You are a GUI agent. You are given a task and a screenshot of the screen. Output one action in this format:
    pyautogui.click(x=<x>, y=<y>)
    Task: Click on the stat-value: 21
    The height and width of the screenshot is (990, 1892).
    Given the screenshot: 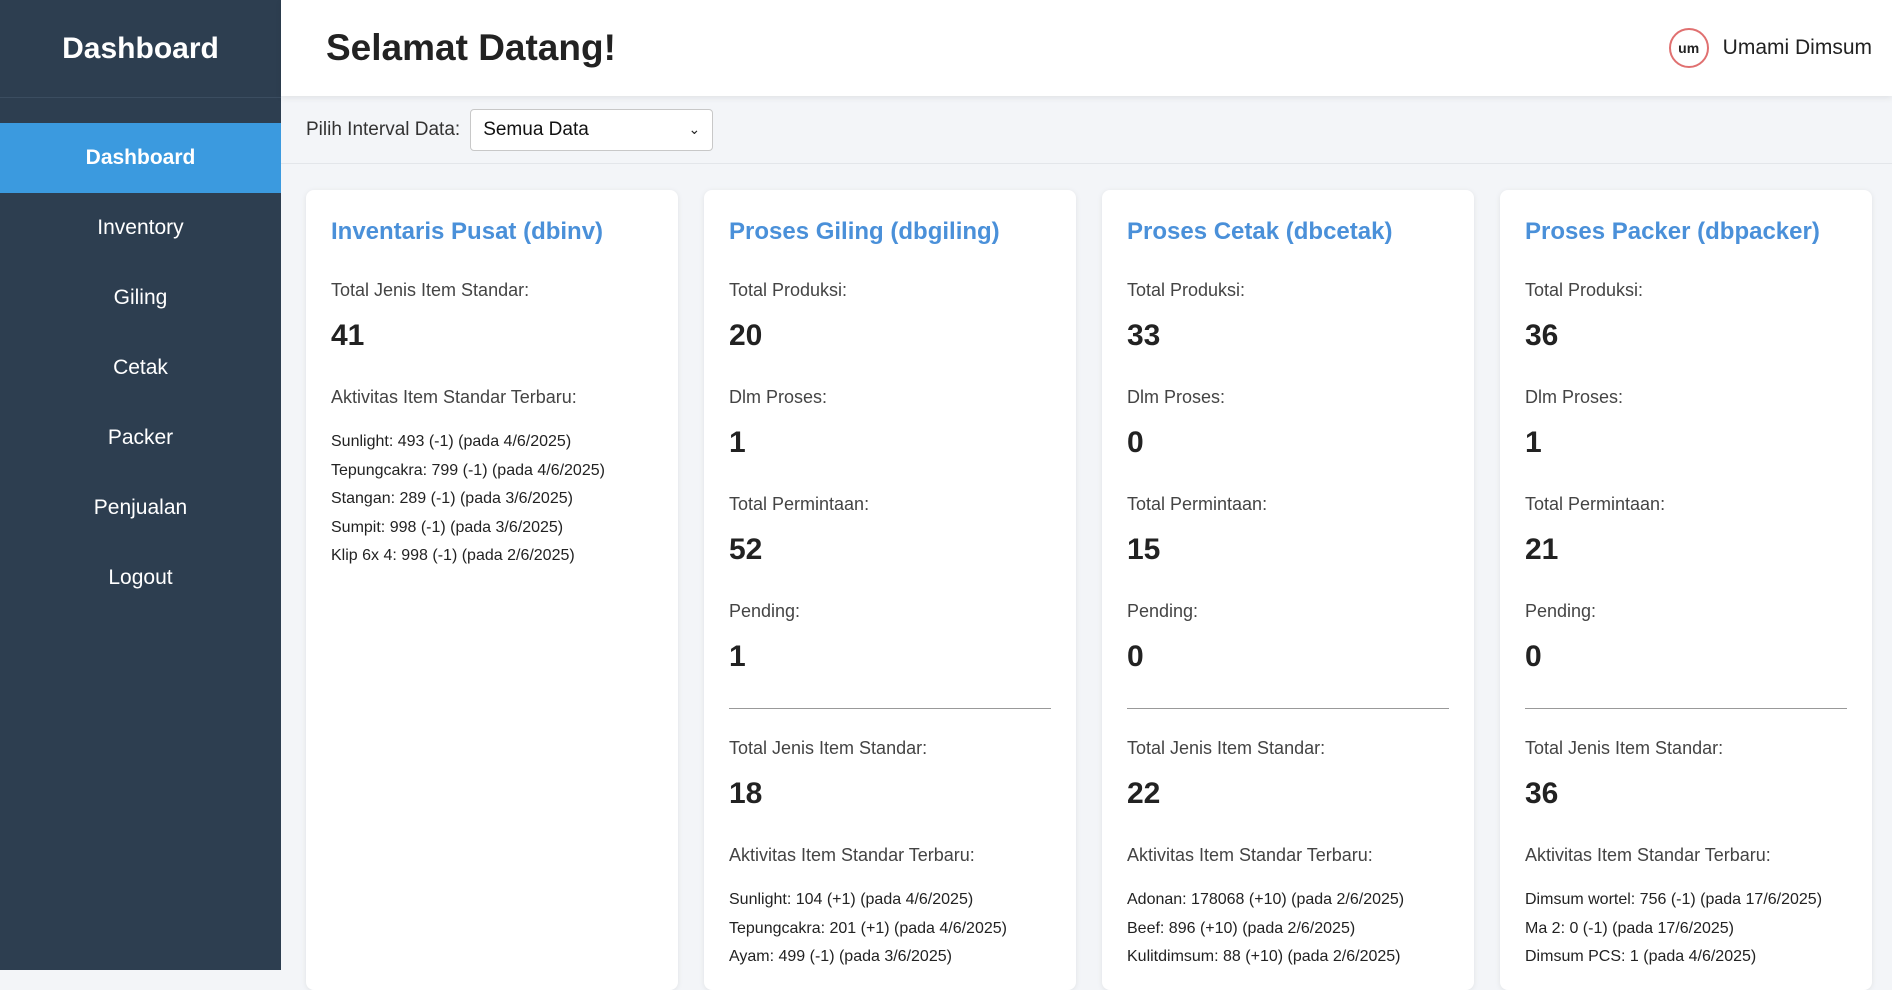 What is the action you would take?
    pyautogui.click(x=1542, y=549)
    